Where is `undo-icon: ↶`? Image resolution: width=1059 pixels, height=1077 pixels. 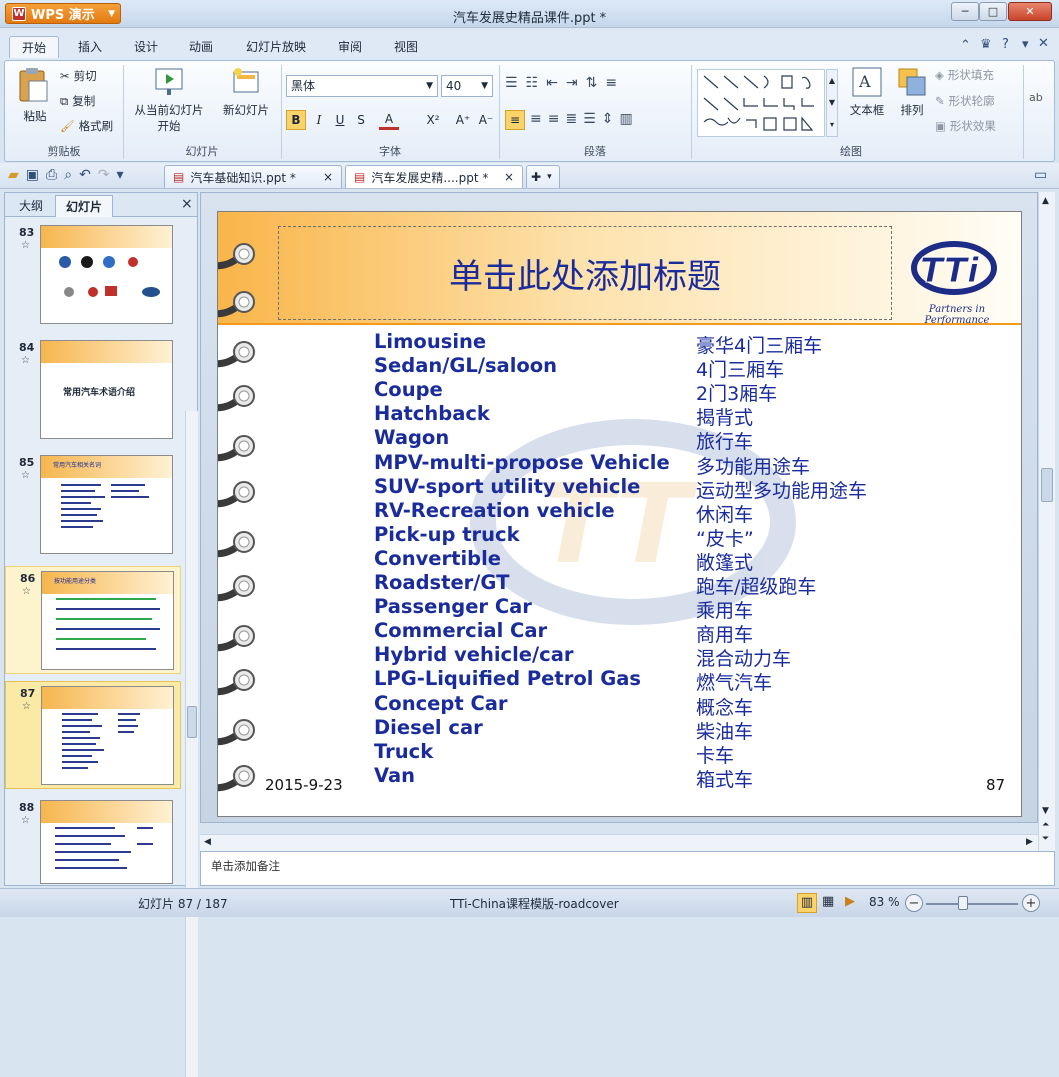
undo-icon: ↶ is located at coordinates (85, 175).